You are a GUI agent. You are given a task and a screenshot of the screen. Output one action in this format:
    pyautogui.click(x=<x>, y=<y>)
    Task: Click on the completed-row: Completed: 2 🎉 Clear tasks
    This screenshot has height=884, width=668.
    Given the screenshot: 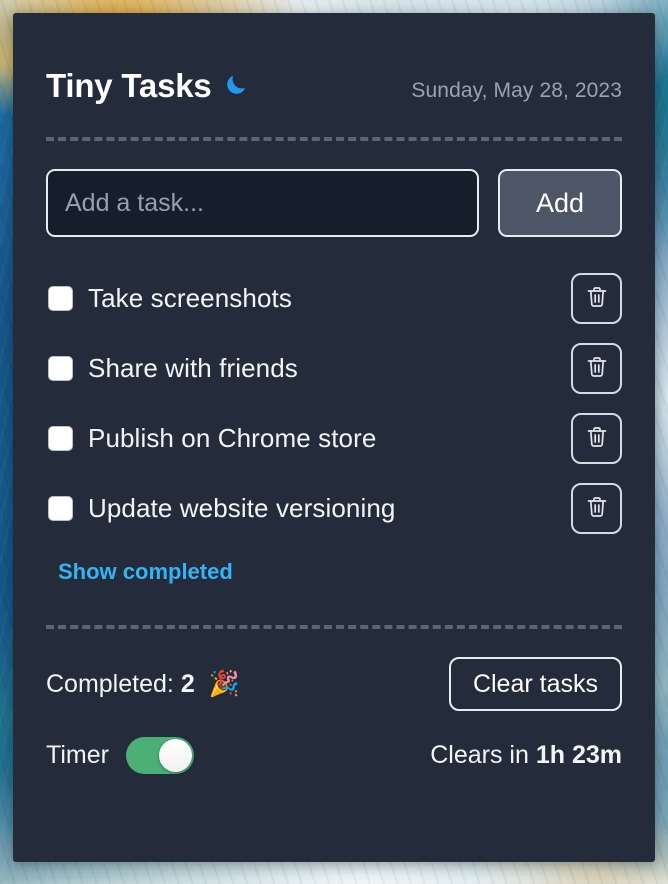 What is the action you would take?
    pyautogui.click(x=334, y=684)
    